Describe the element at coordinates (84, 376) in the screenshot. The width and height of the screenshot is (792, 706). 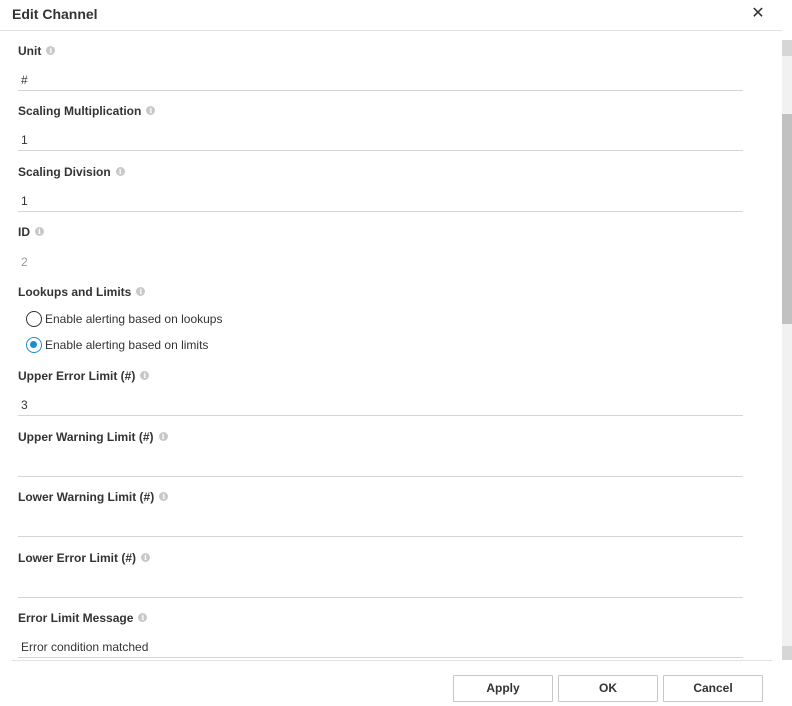
I see `upper-error-limit-label: Upper Error Limit (#) i` at that location.